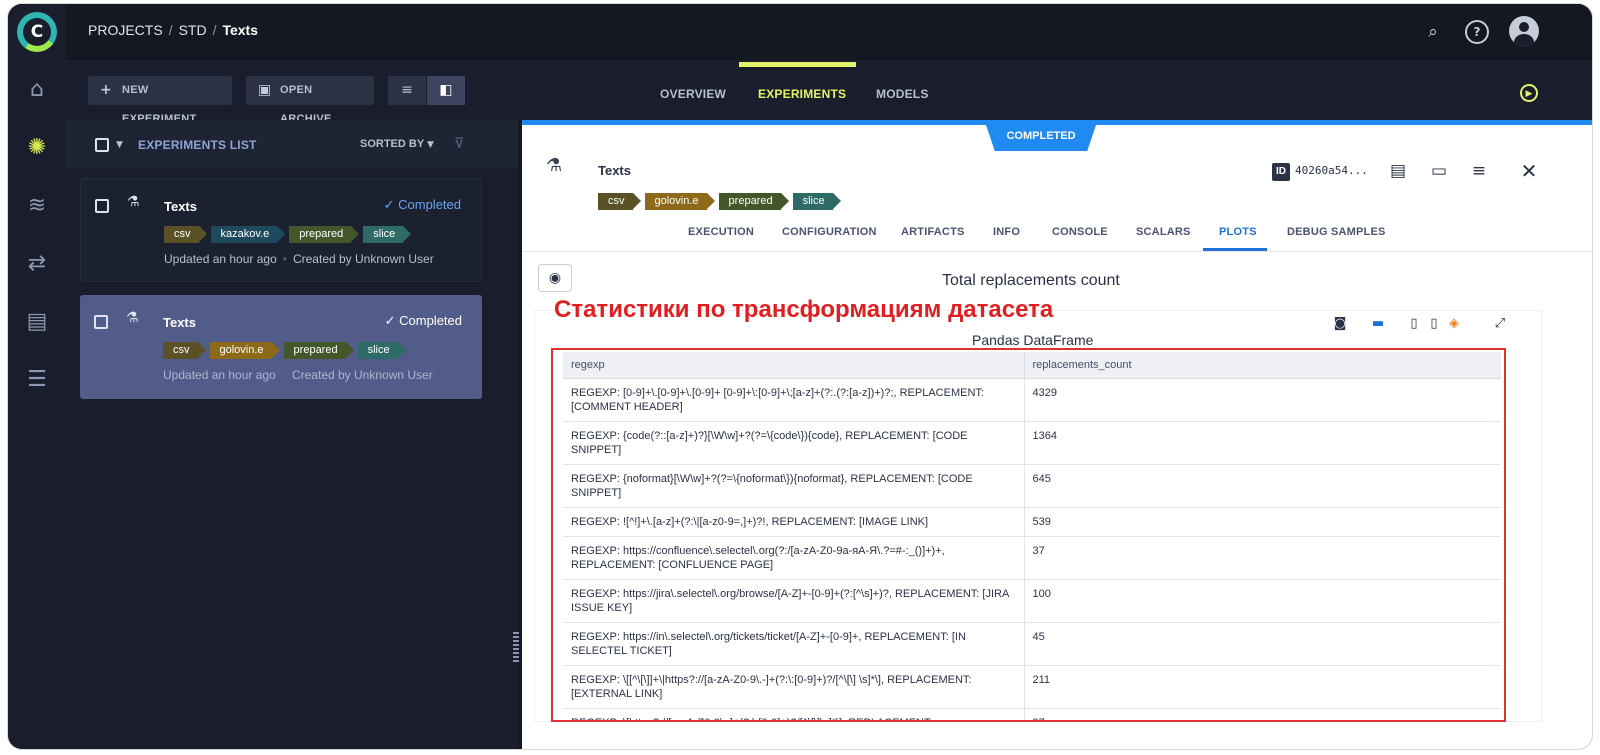  What do you see at coordinates (1439, 171) in the screenshot?
I see `chart-view-icon: ▭` at bounding box center [1439, 171].